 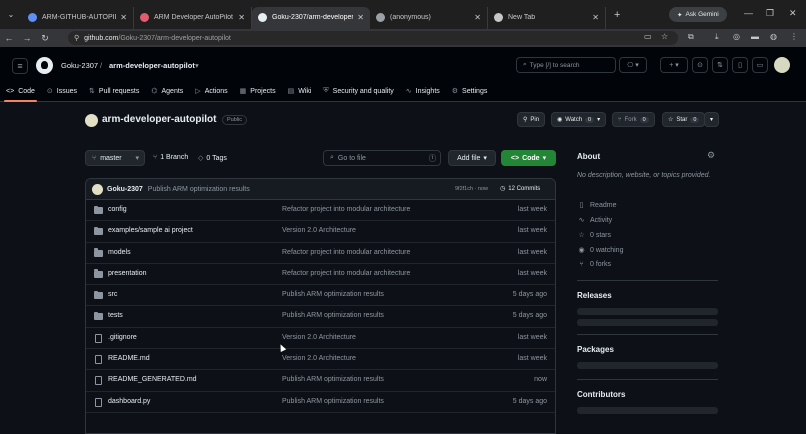 I want to click on ask-gemini-button: ✦ Ask Gemini, so click(x=698, y=14).